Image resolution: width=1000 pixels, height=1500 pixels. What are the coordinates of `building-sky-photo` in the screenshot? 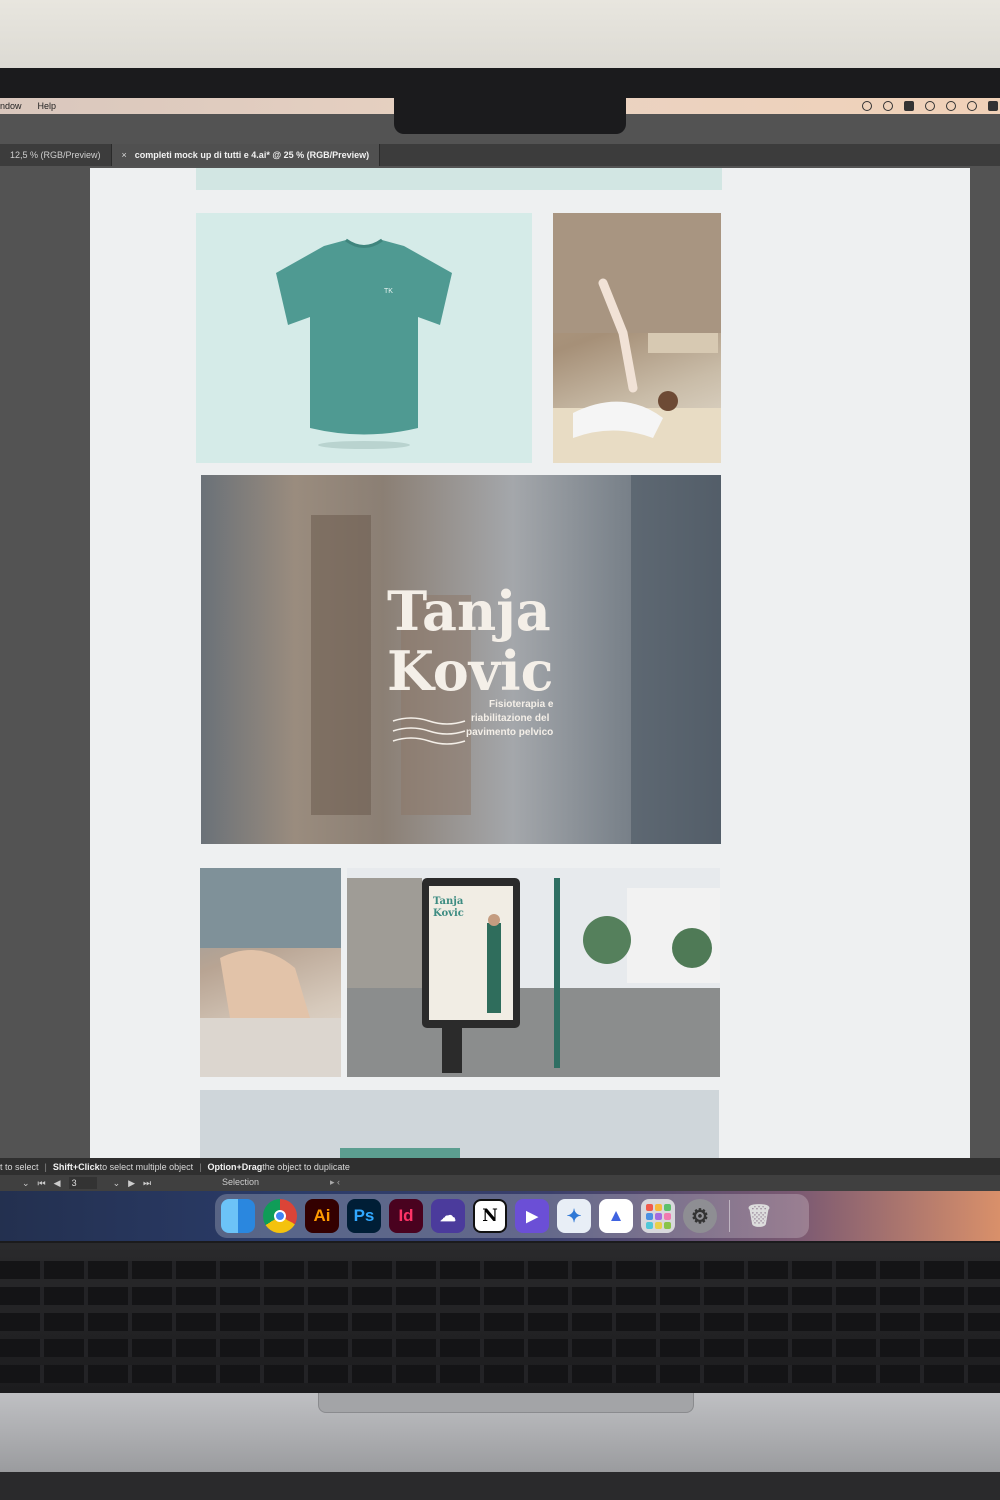 It's located at (459, 1124).